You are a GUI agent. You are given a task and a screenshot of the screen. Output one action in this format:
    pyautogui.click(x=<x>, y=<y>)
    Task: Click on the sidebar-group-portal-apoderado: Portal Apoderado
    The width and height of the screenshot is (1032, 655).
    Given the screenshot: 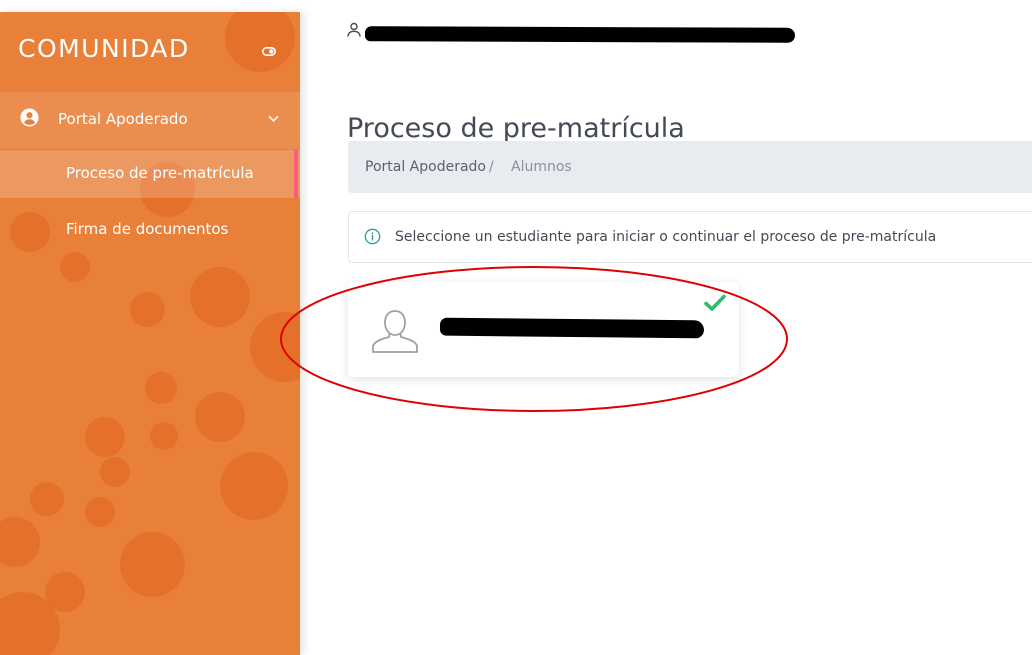 What is the action you would take?
    pyautogui.click(x=150, y=120)
    